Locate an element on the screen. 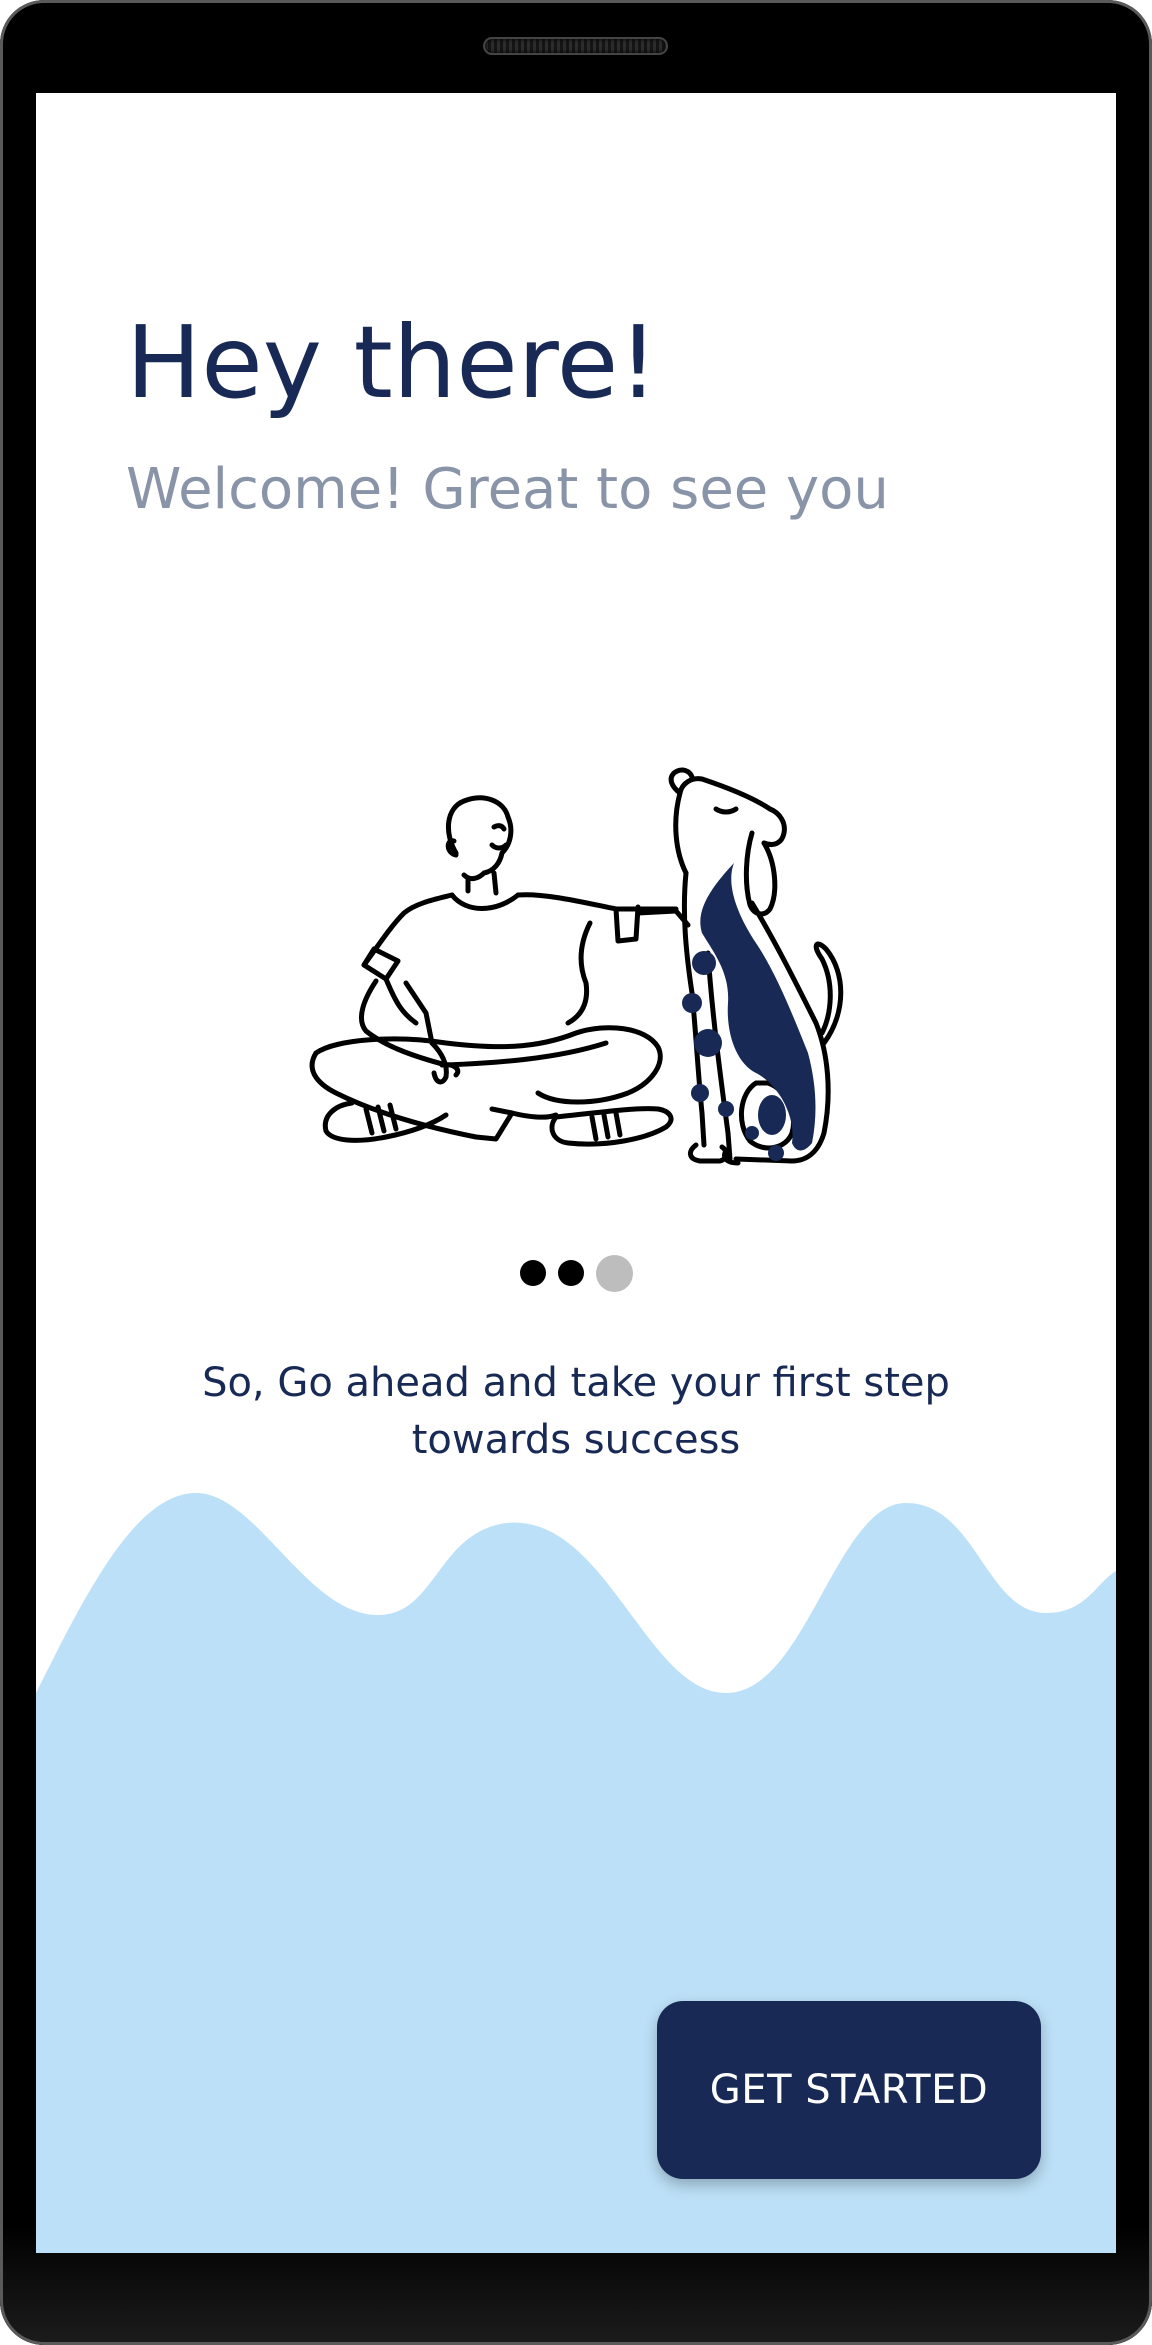 The width and height of the screenshot is (1152, 2345). get-started-button: GET STARTED is located at coordinates (849, 2090).